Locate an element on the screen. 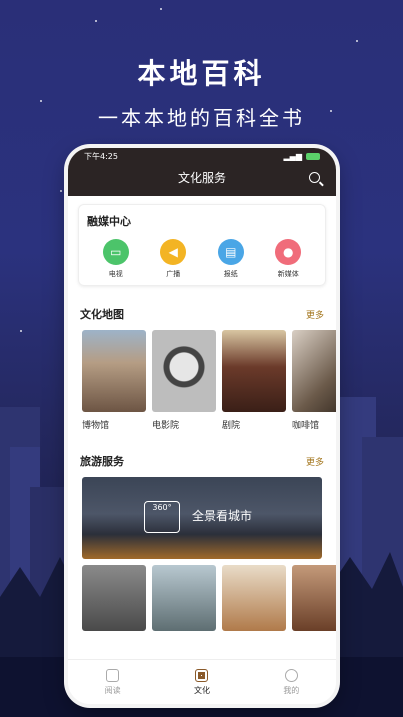  bottom-tab-bar: 阅读 文化 我的 is located at coordinates (202, 681).